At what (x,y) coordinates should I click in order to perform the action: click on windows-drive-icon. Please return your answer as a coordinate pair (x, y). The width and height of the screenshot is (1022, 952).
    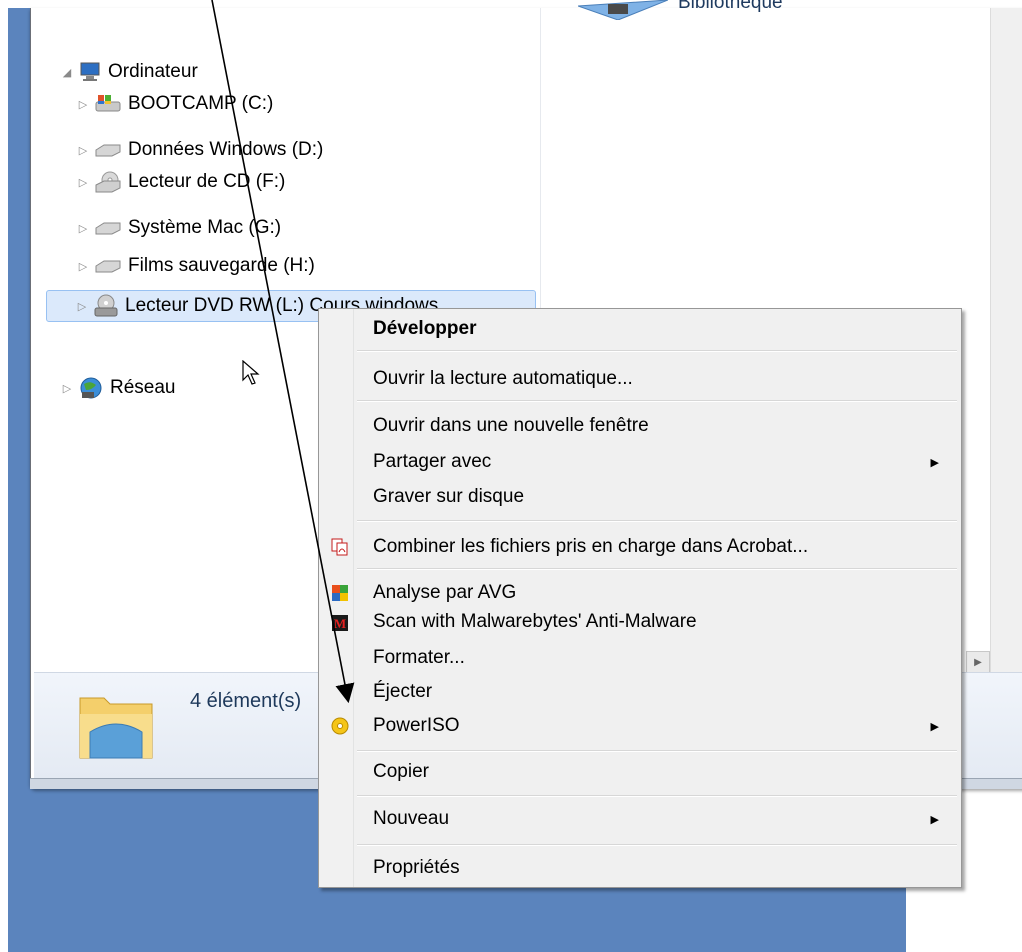
    Looking at the image, I should click on (108, 103).